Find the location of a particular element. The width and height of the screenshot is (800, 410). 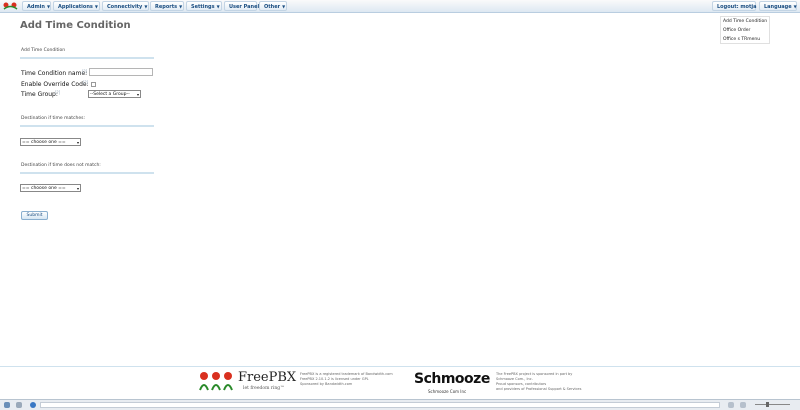

footer-divider is located at coordinates (400, 366).